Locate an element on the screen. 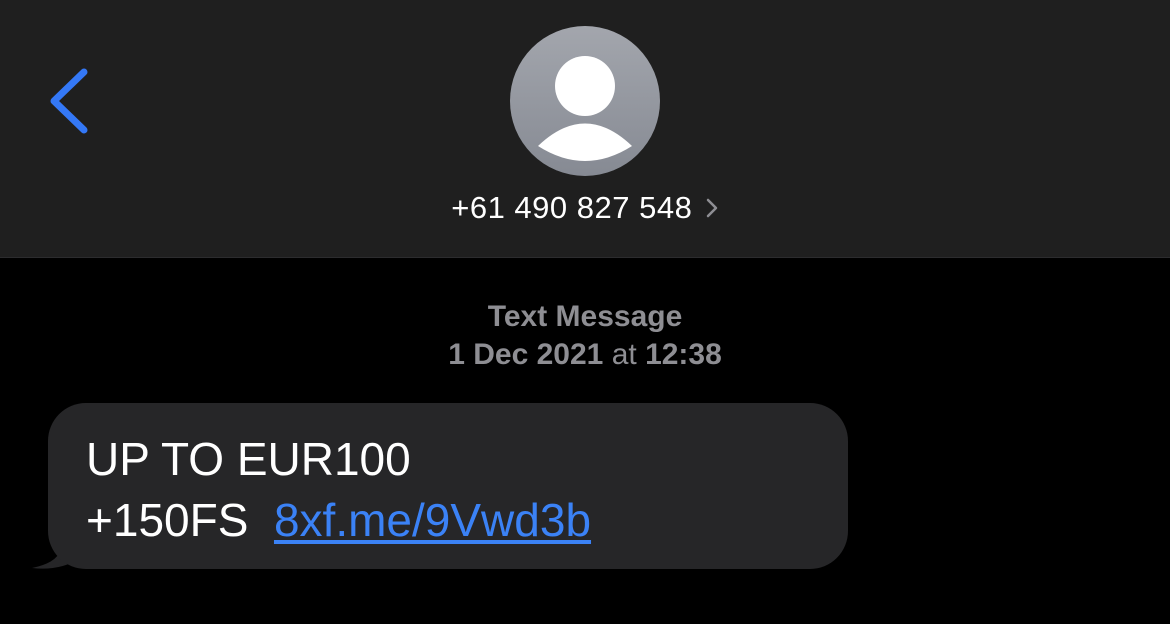 This screenshot has height=624, width=1170. chevron-right-icon is located at coordinates (712, 208).